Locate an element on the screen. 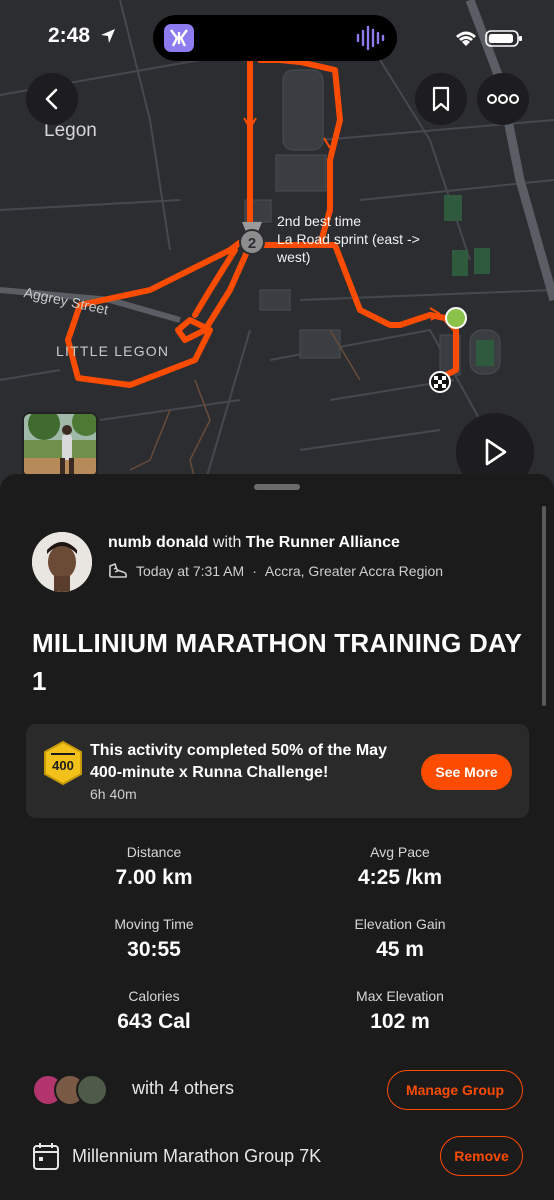 The height and width of the screenshot is (1200, 554). stat-elevation-gain: Elevation Gain 45 m is located at coordinates (400, 939).